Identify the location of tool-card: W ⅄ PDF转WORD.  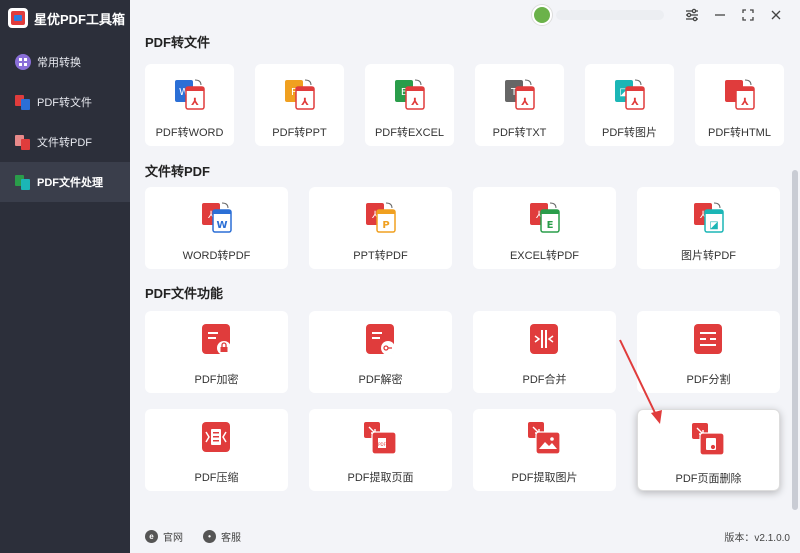
(189, 105).